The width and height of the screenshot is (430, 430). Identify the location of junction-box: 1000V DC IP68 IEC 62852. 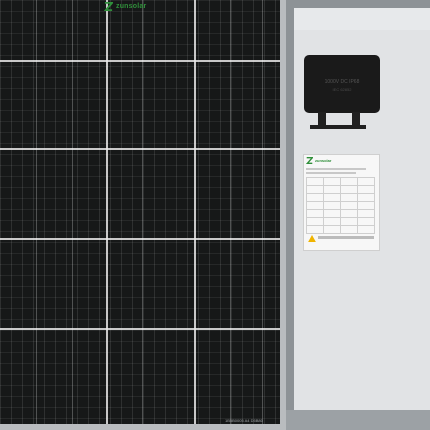
(342, 84).